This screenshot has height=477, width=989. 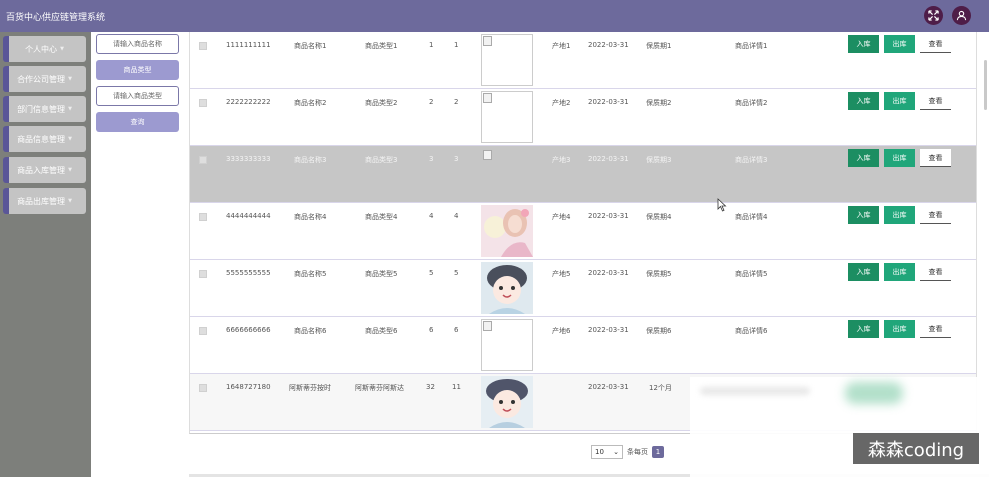 I want to click on origin: 产地3, so click(x=561, y=160).